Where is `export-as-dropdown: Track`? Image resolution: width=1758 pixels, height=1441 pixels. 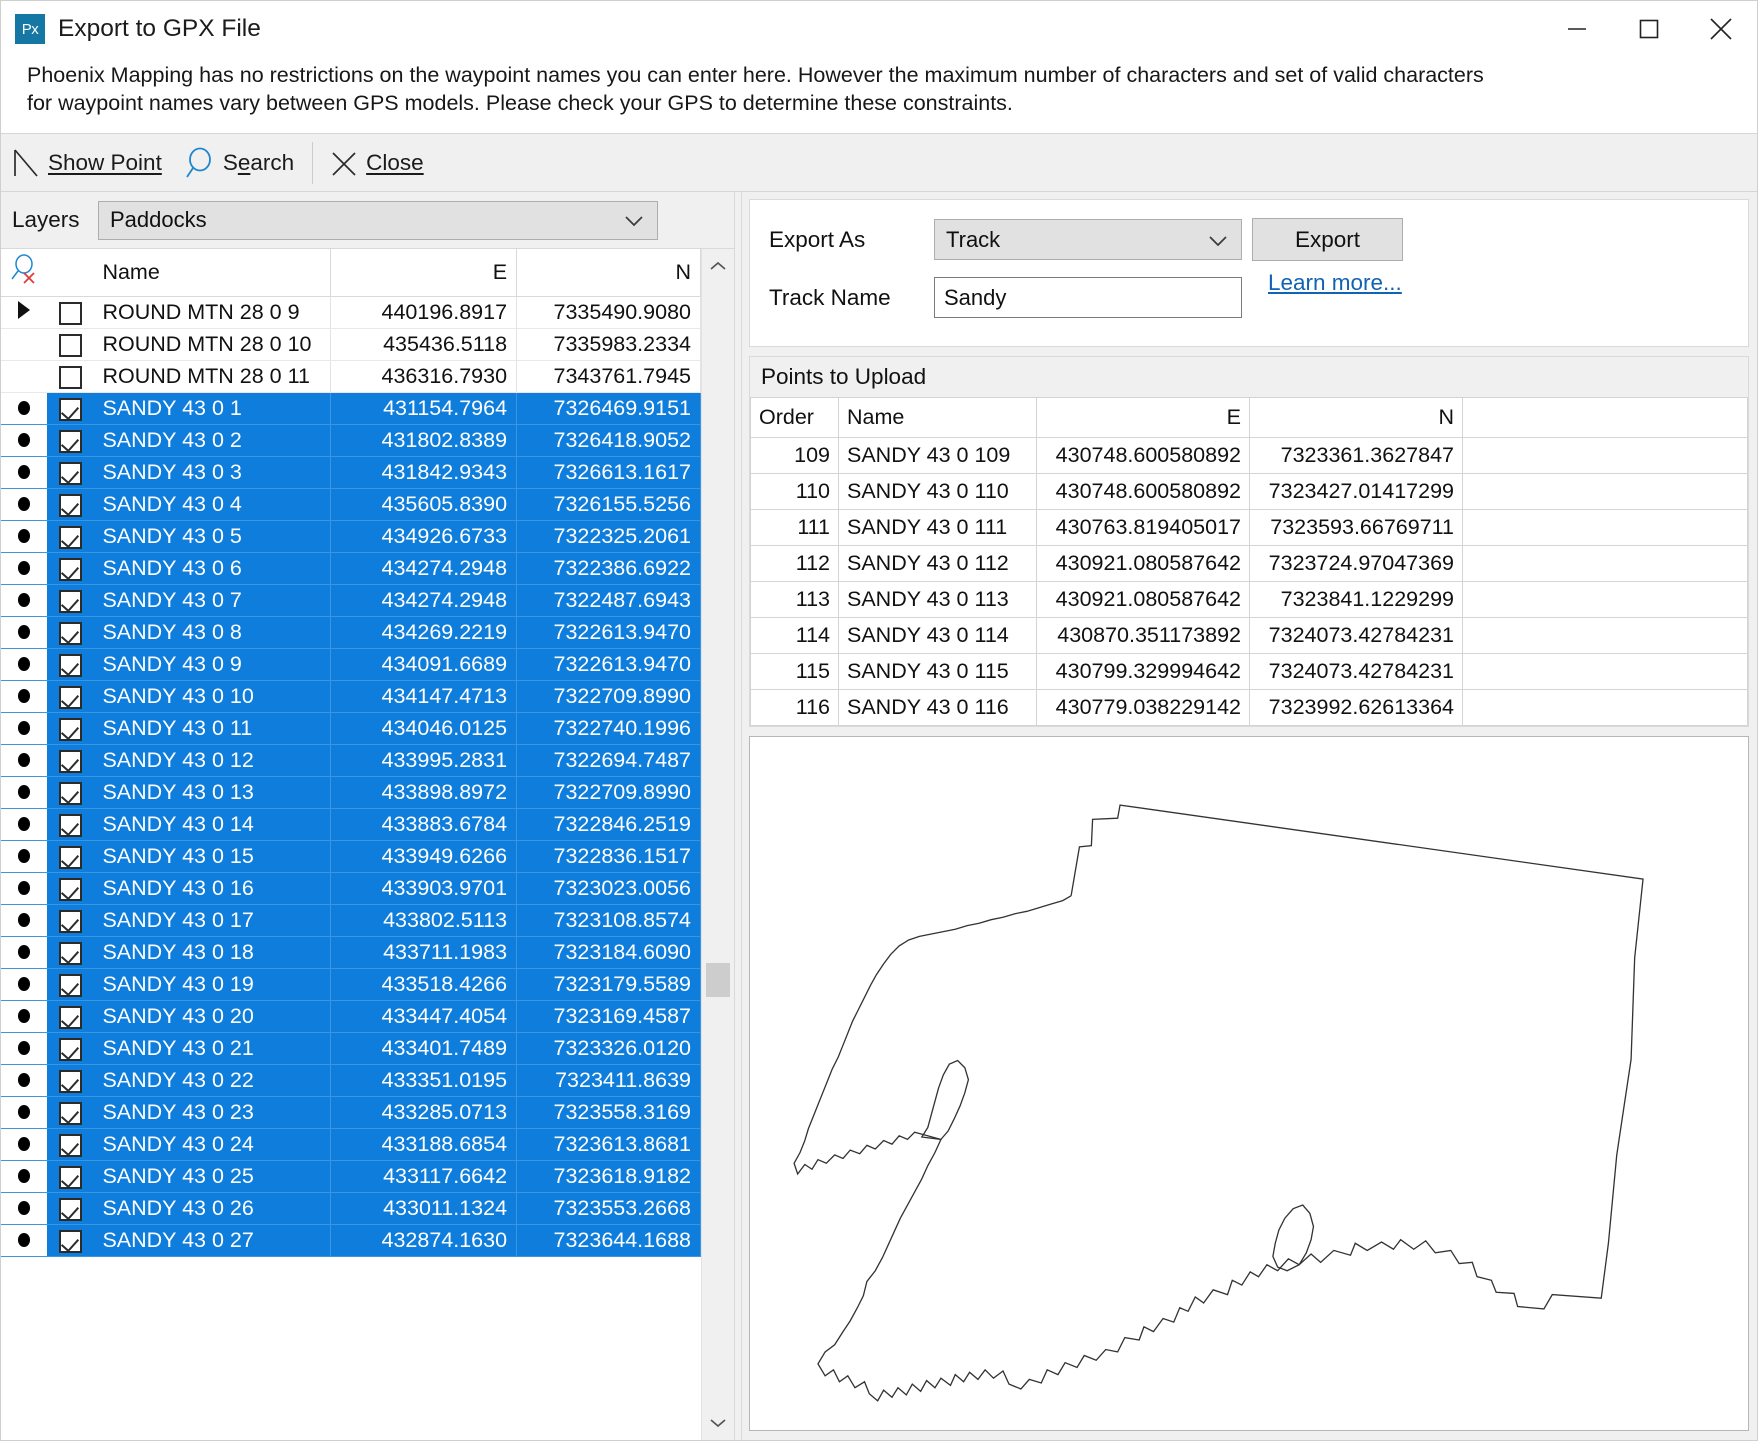
export-as-dropdown: Track is located at coordinates (1088, 240).